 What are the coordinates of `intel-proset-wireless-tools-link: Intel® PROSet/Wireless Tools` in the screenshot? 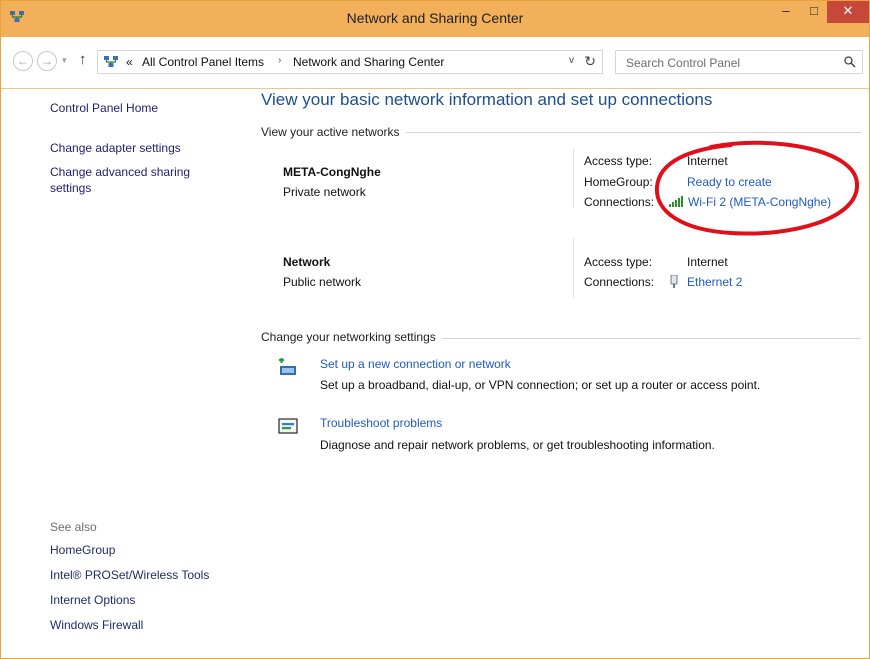 It's located at (129, 575).